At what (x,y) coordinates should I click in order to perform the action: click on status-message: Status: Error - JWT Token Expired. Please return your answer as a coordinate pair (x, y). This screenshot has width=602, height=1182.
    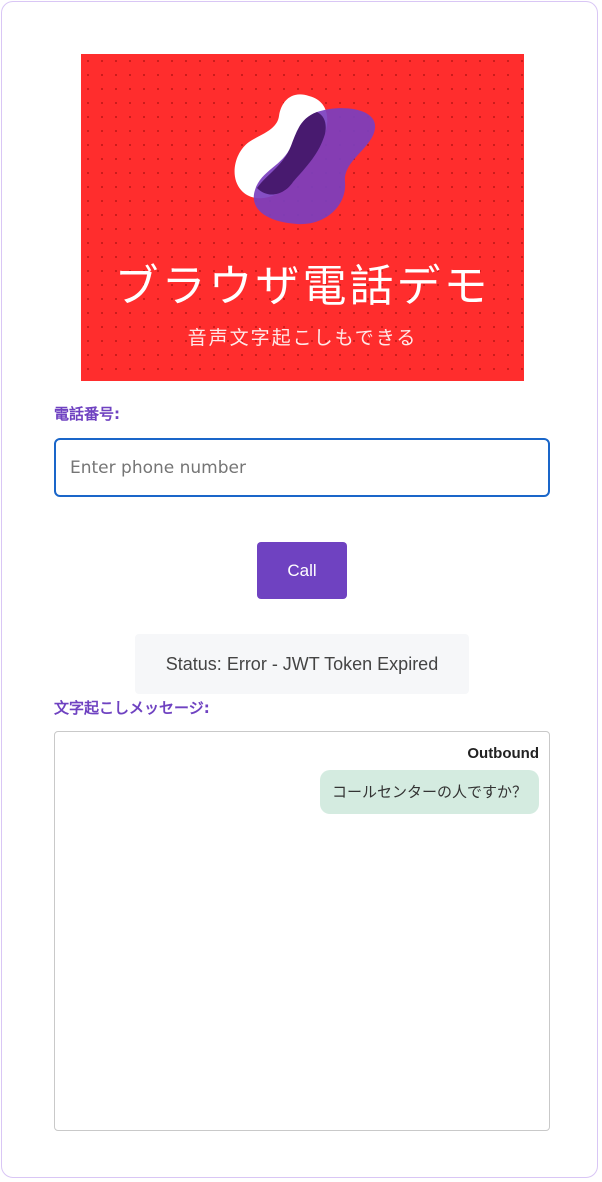
    Looking at the image, I should click on (302, 664).